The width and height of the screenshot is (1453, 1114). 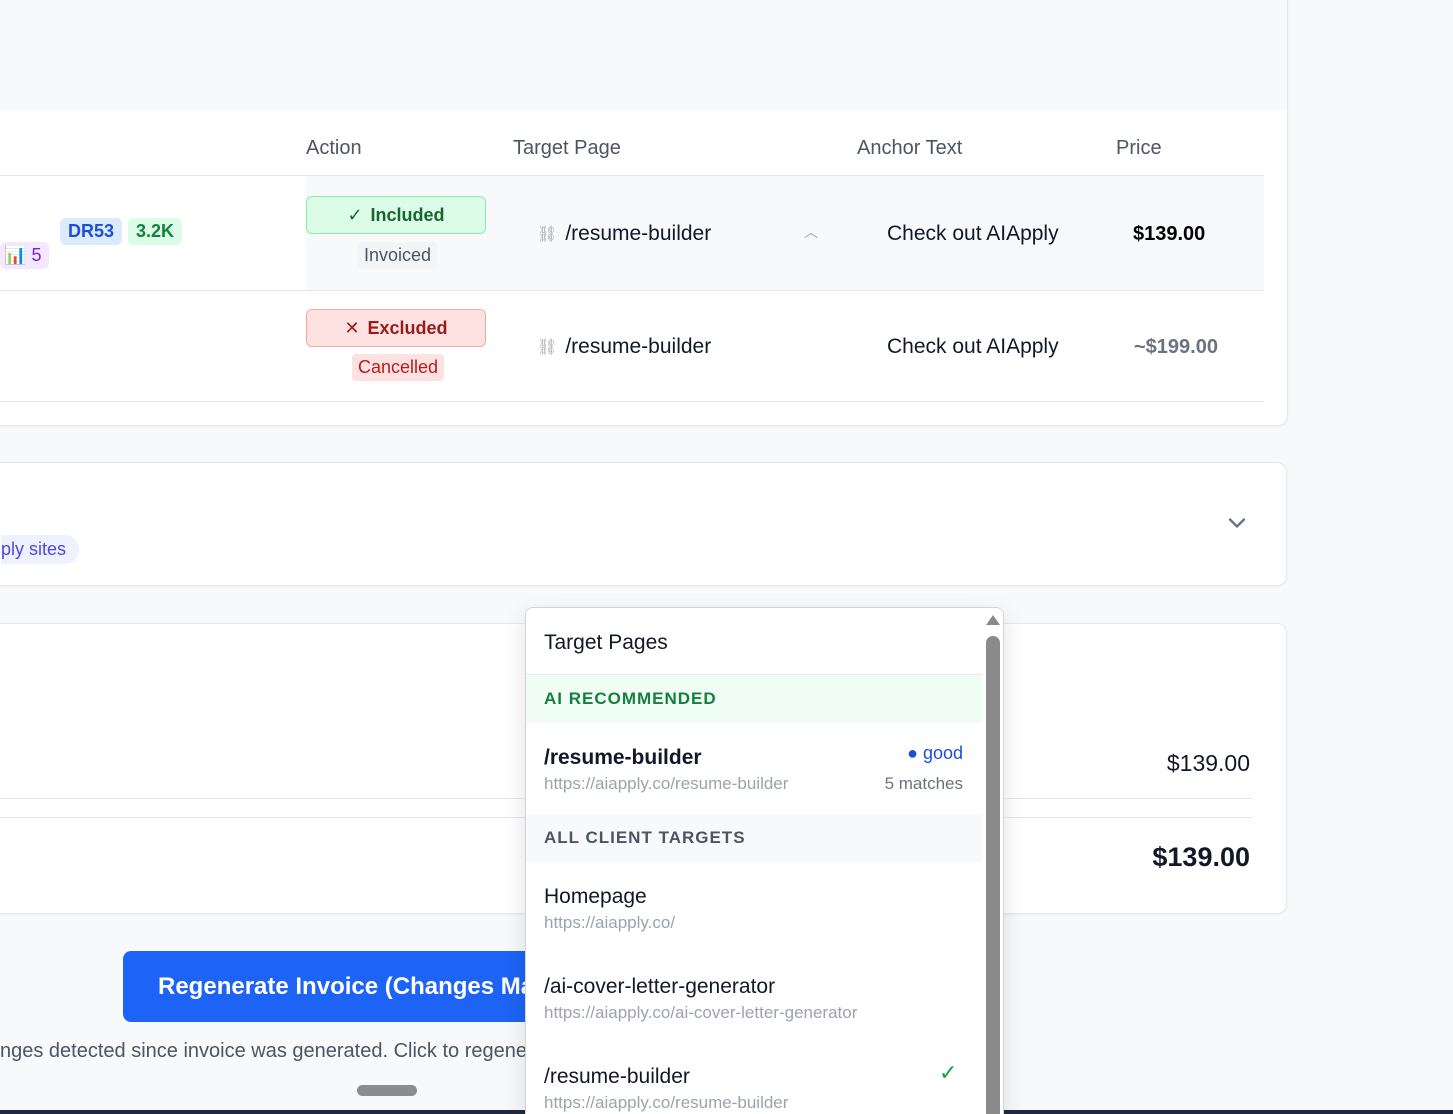 I want to click on regenerate-invoice-button: Regenerate Invoice (Changes Made), so click(x=338, y=986).